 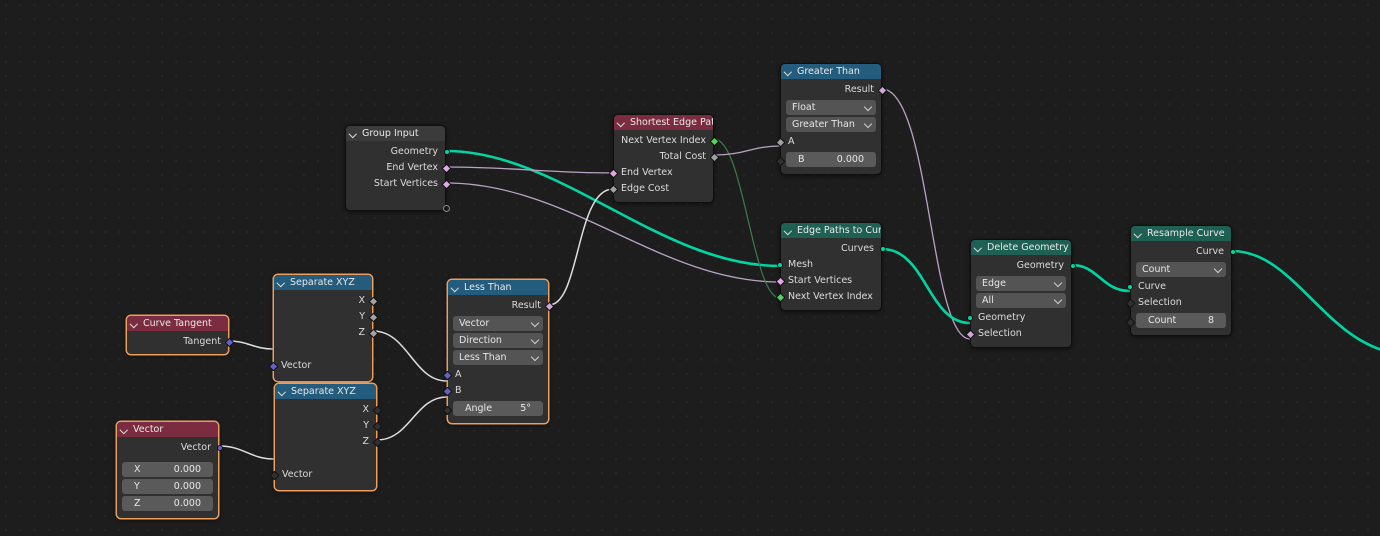 What do you see at coordinates (779, 265) in the screenshot?
I see `socket-mesh-in` at bounding box center [779, 265].